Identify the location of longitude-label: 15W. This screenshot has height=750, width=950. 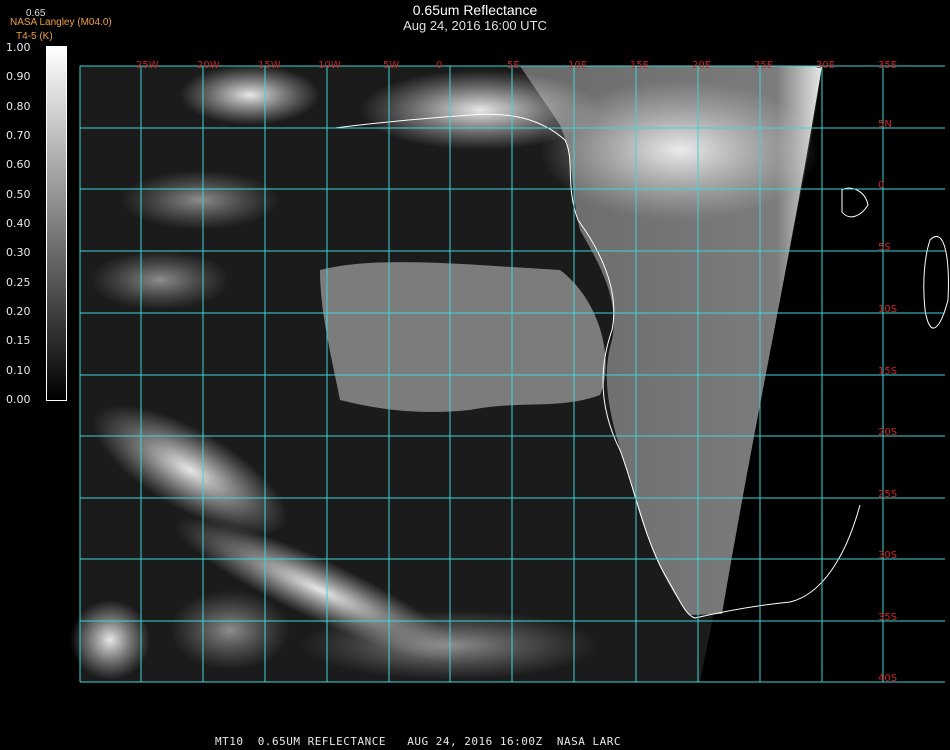
(269, 65).